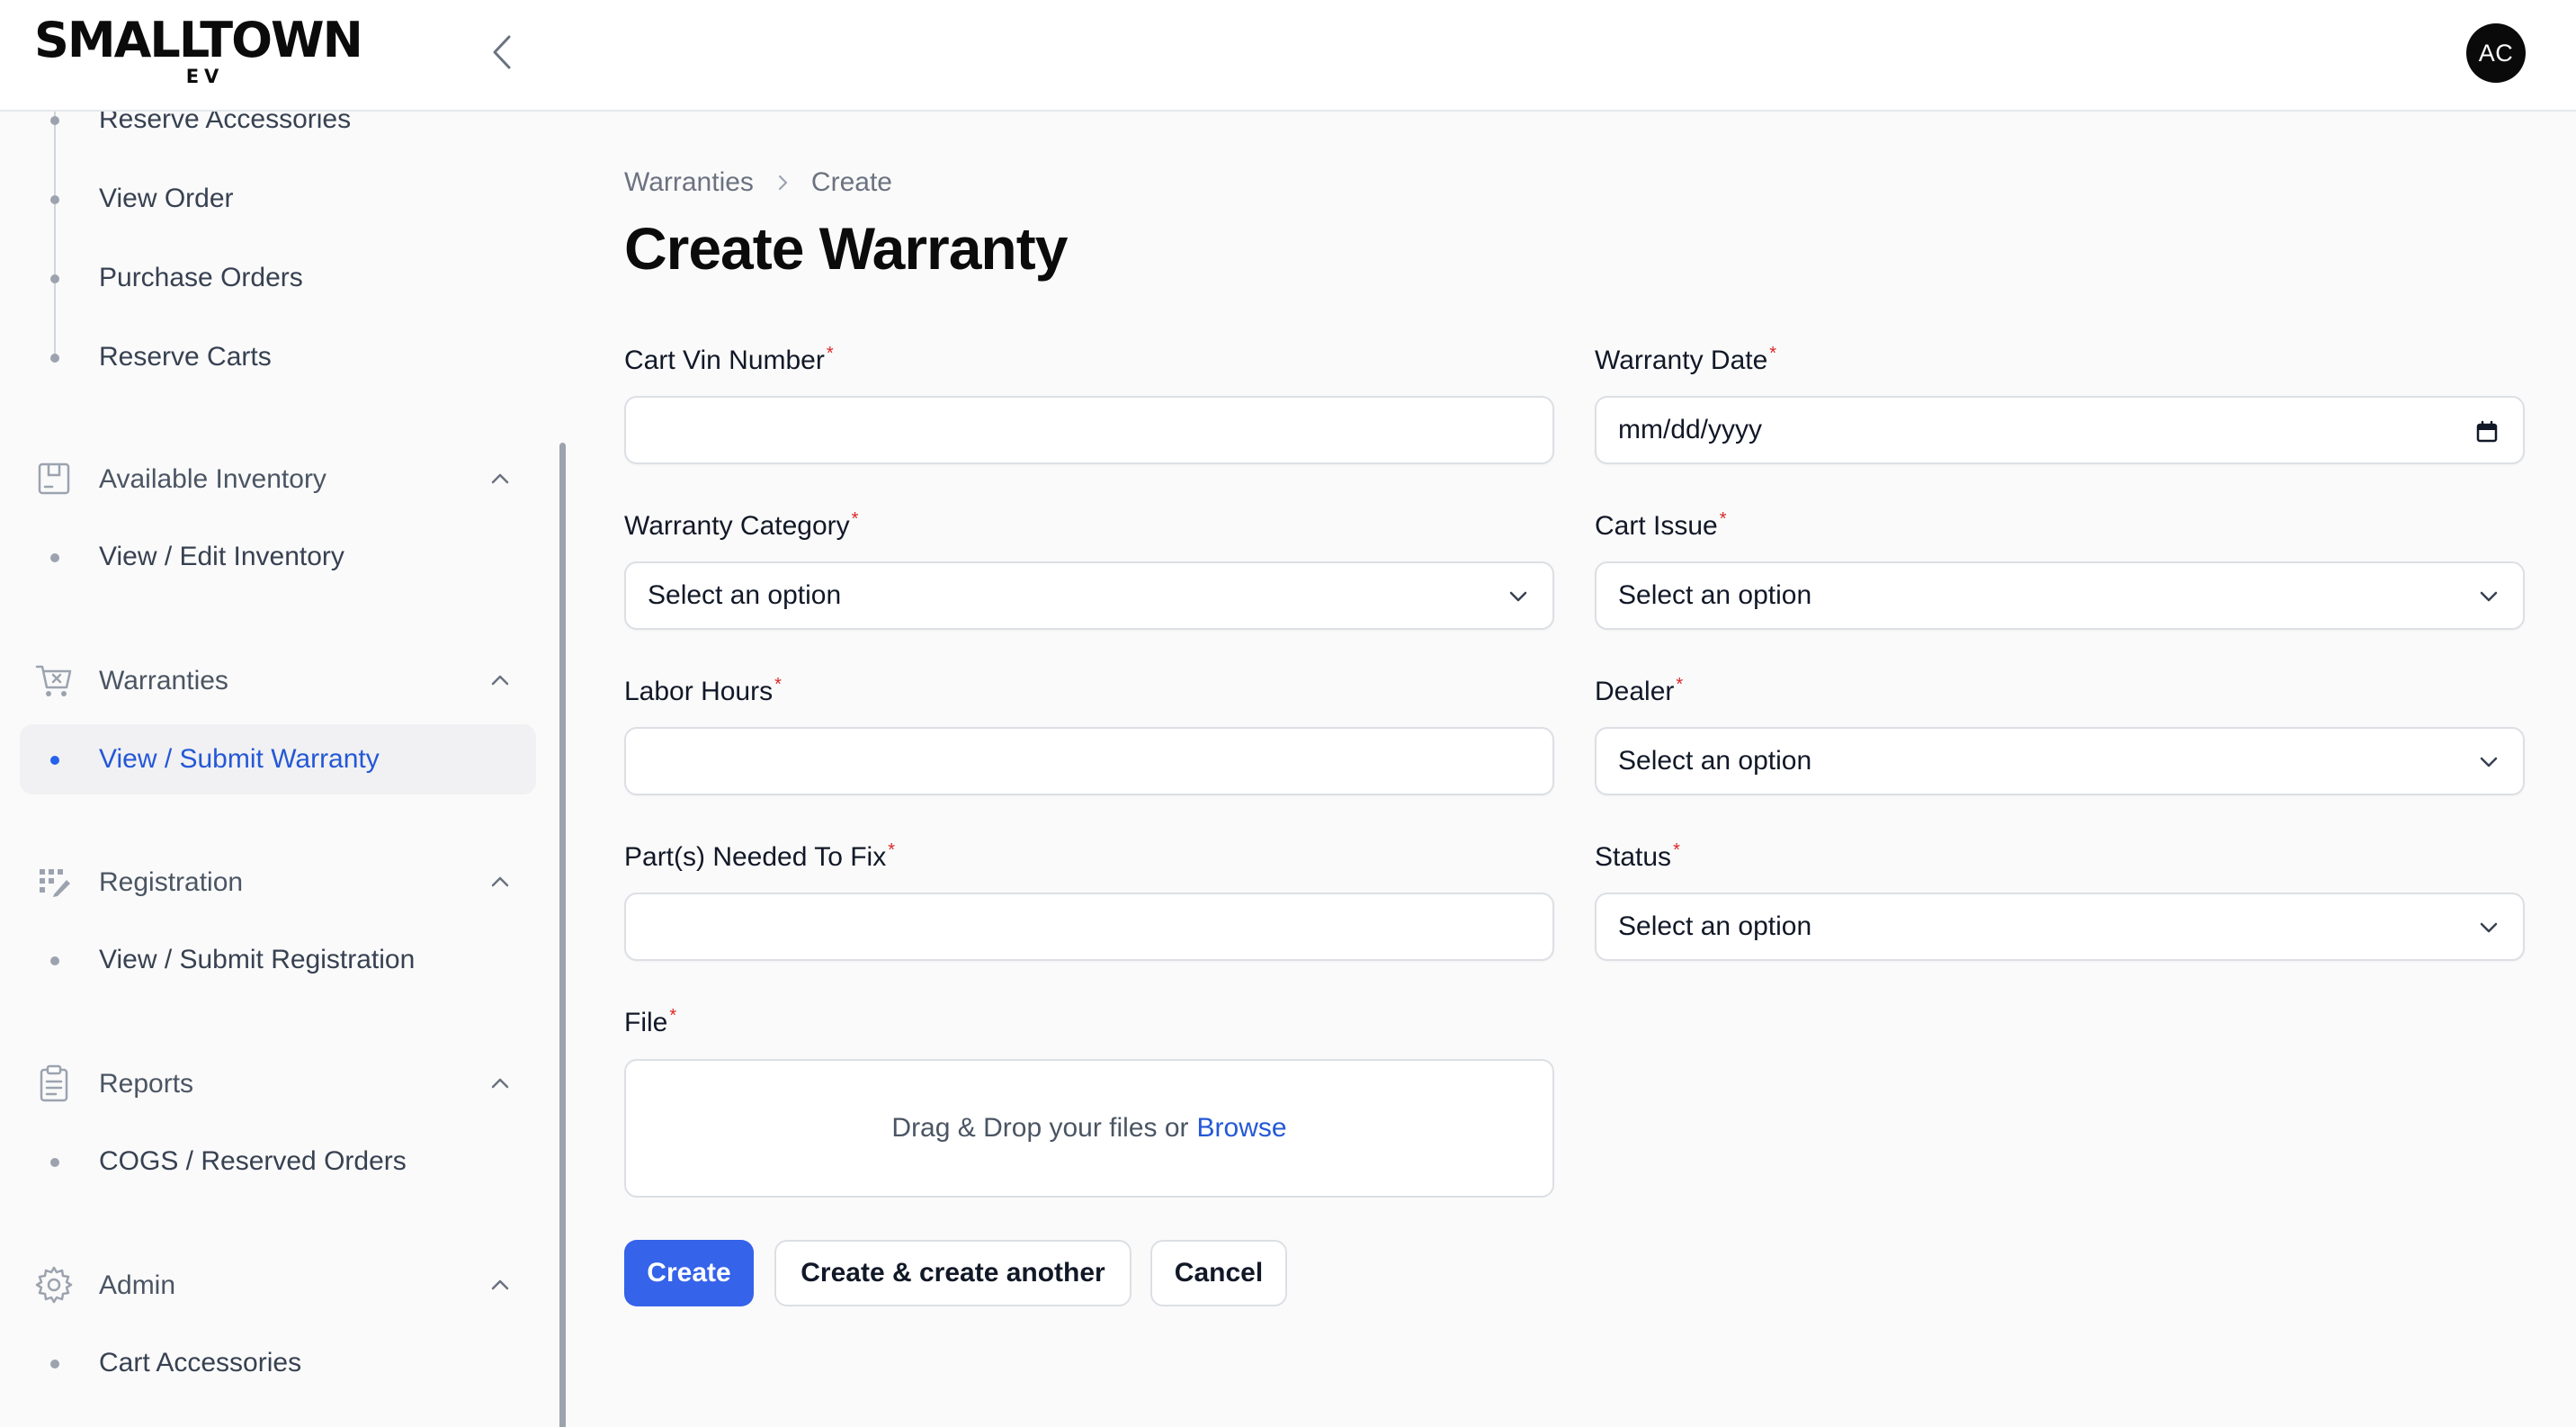 This screenshot has height=1427, width=2576. Describe the element at coordinates (1040, 1128) in the screenshot. I see `dropzone-text: Drag & Drop your files or` at that location.